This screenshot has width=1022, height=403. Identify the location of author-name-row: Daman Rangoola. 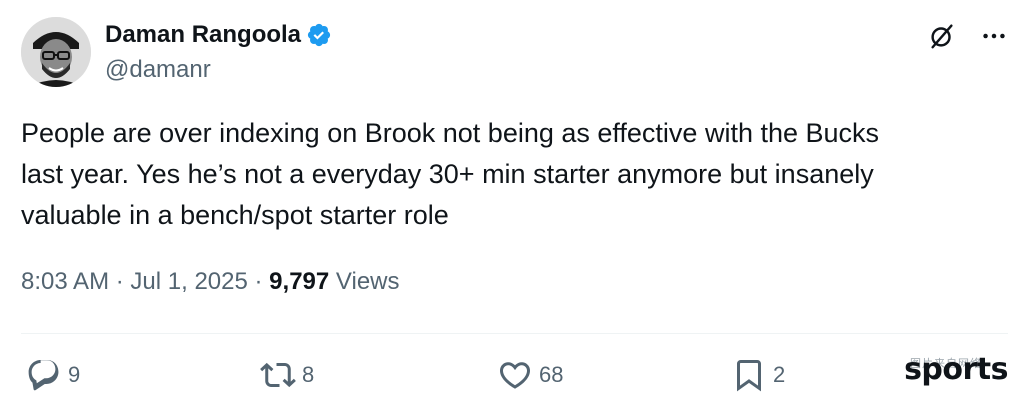
(218, 35).